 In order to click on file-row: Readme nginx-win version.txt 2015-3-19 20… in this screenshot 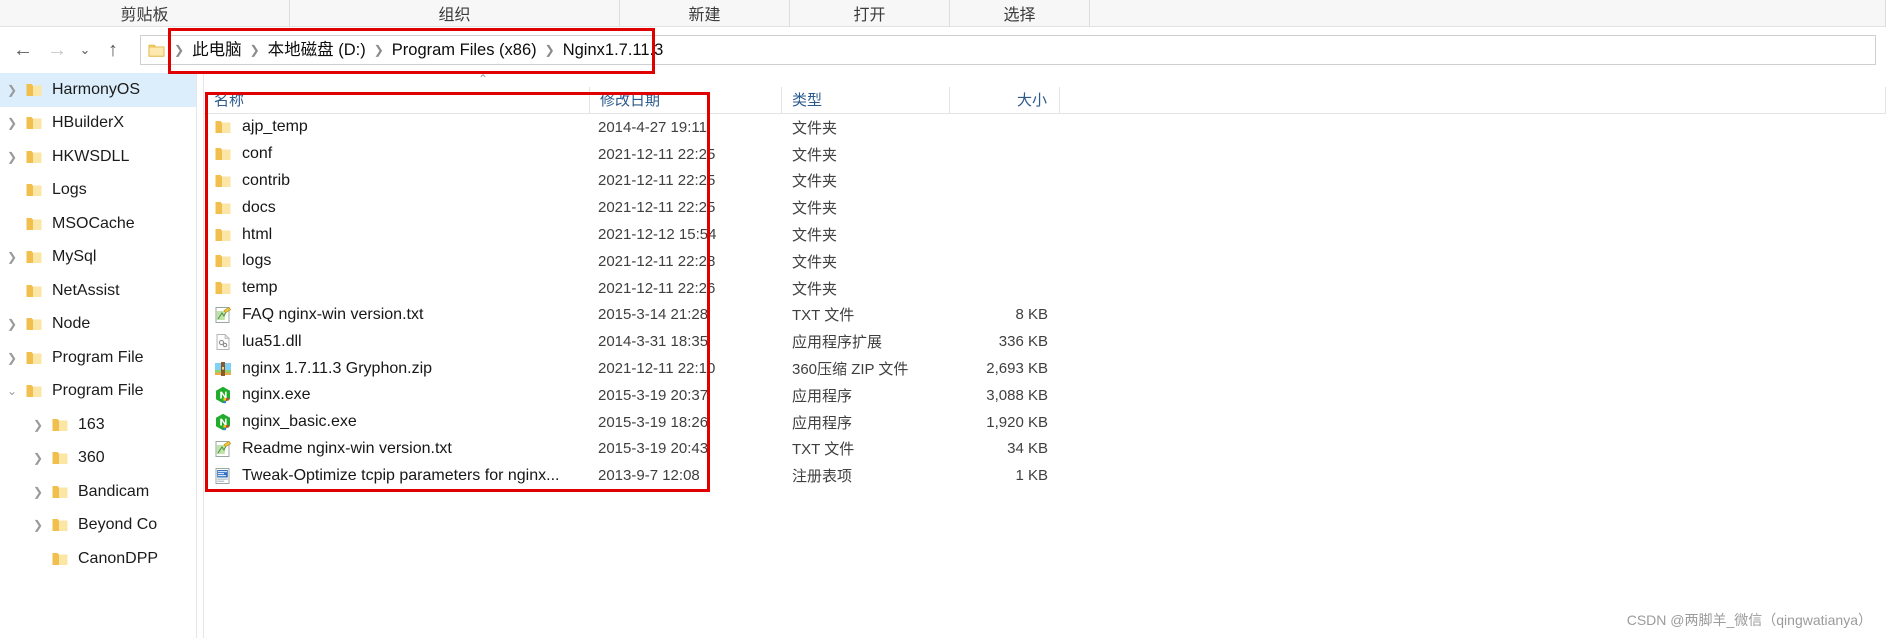, I will do `click(1045, 449)`.